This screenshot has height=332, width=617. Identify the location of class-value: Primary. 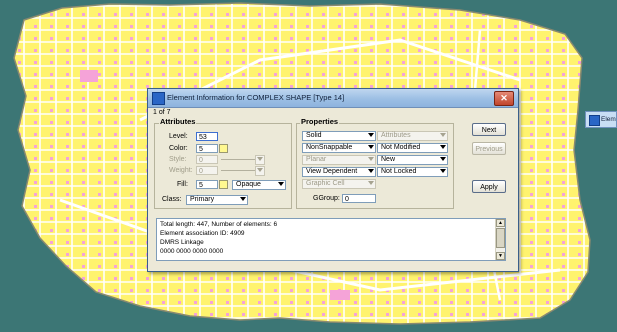
(202, 199).